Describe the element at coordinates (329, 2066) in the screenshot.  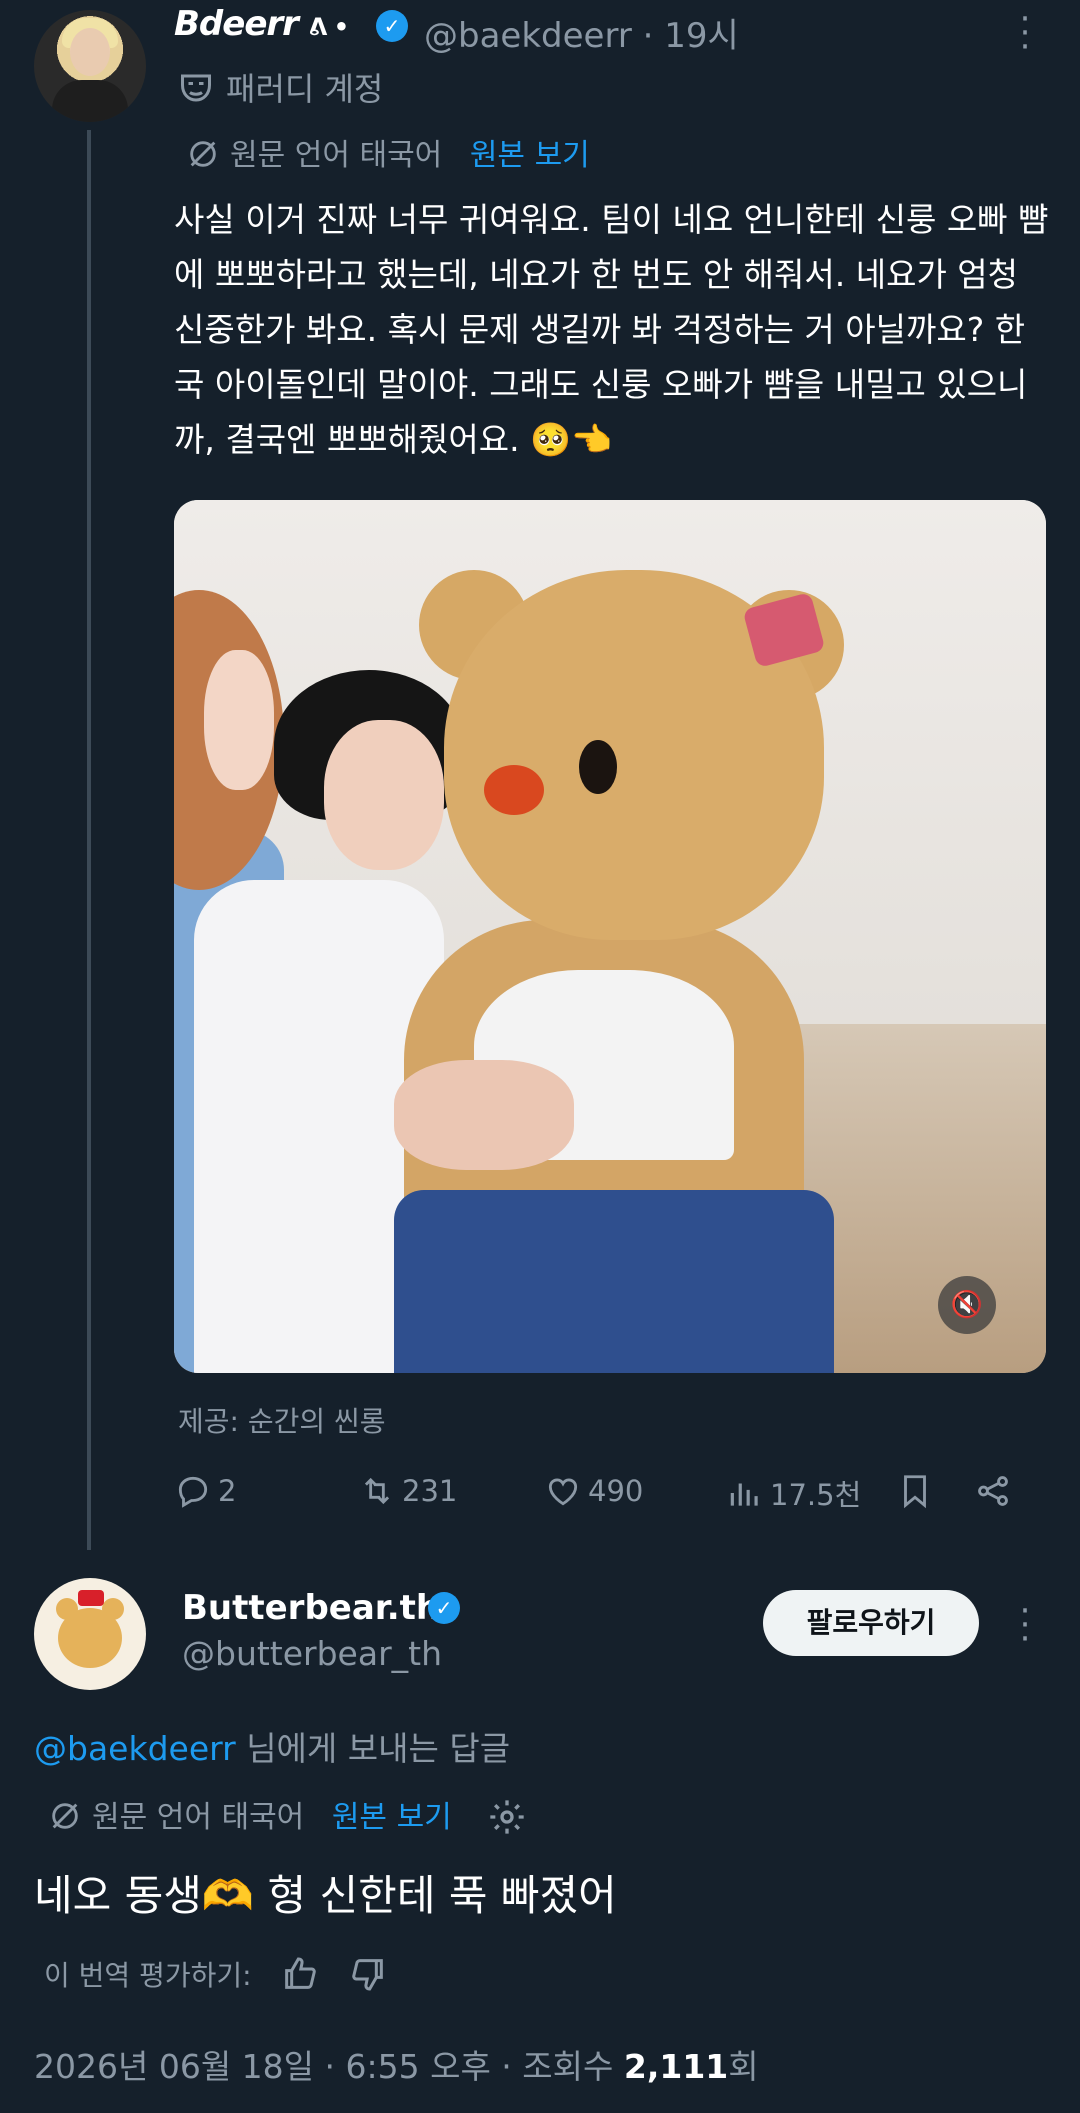
I see `timestamp-text: 2026년 06월 18일 · 6:55 오후 · 조회수` at that location.